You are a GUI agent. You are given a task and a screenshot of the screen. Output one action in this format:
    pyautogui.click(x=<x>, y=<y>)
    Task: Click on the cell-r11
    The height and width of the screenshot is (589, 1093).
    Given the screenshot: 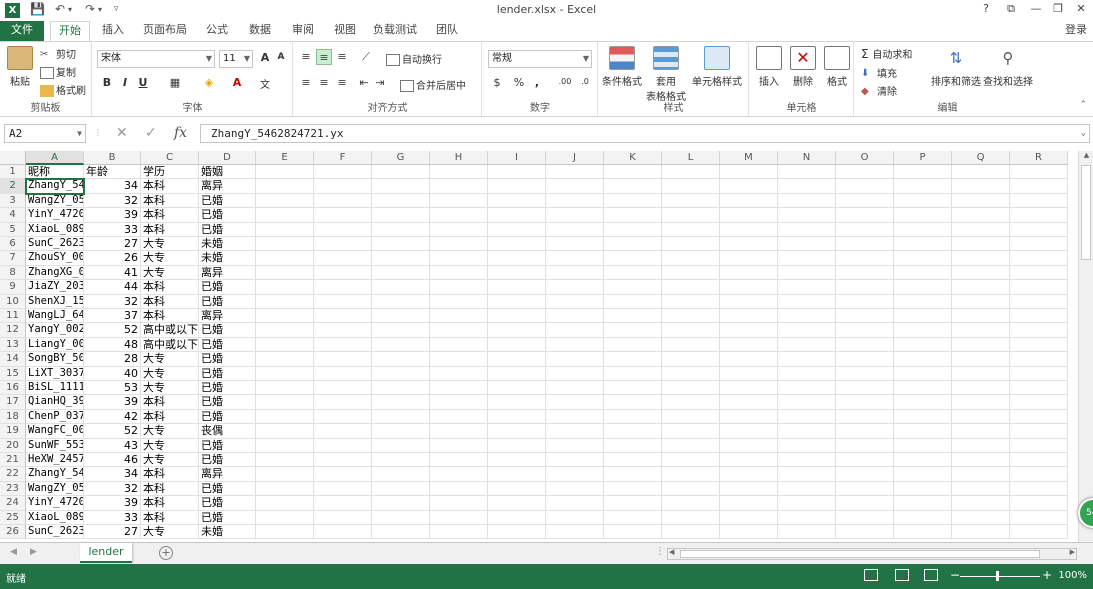 What is the action you would take?
    pyautogui.click(x=1039, y=316)
    